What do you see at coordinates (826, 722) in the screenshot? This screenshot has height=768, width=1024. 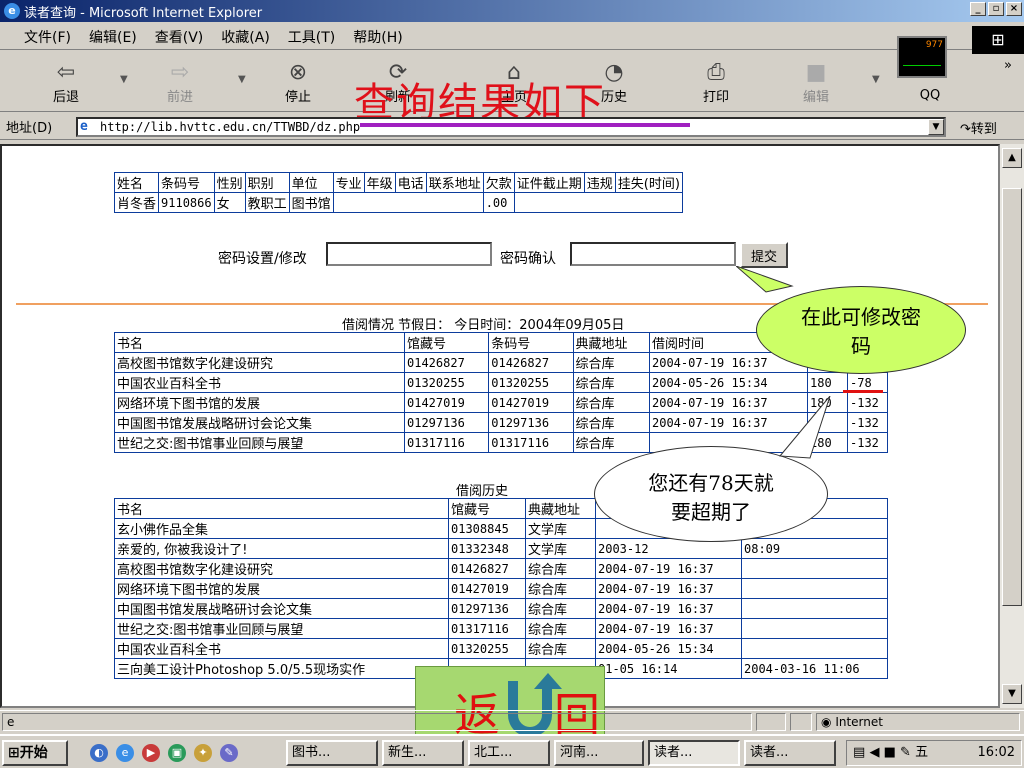 I see `globe-icon: ◉` at bounding box center [826, 722].